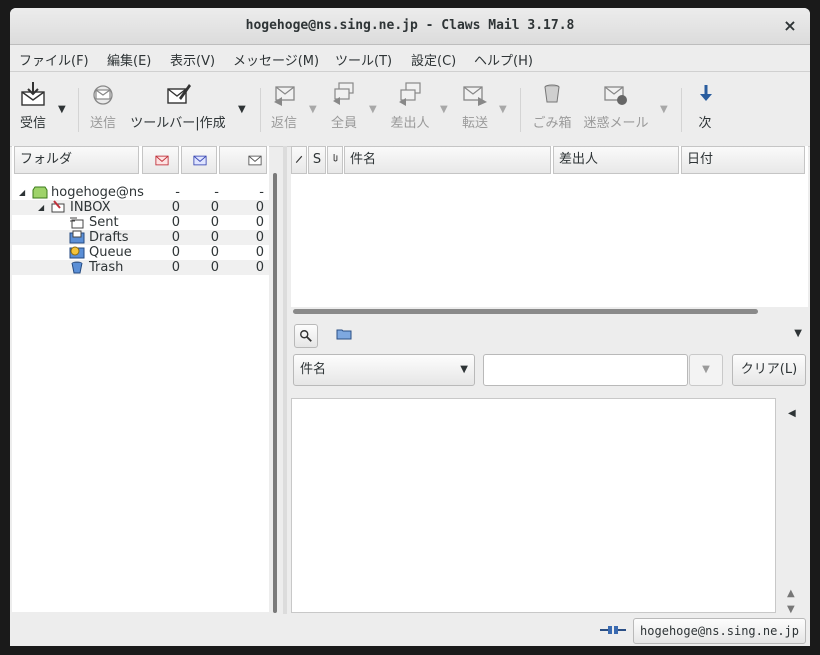 This screenshot has width=820, height=655. Describe the element at coordinates (104, 222) in the screenshot. I see `folder-name: Sent` at that location.